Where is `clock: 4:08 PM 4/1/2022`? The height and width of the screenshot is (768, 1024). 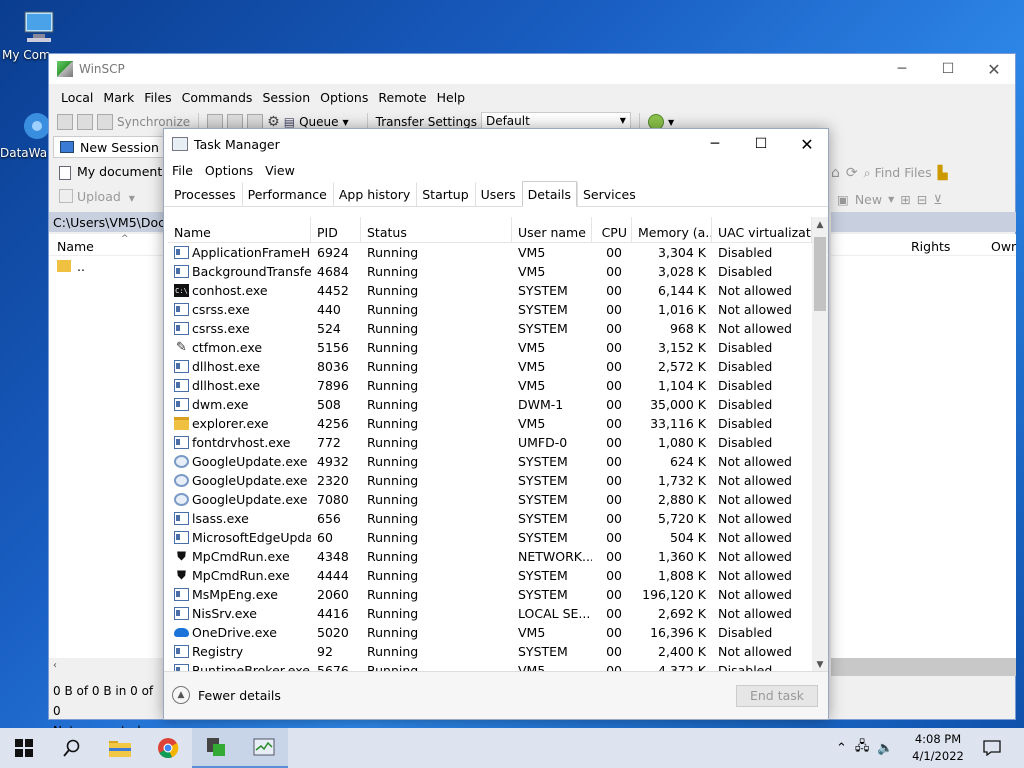 clock: 4:08 PM 4/1/2022 is located at coordinates (938, 748).